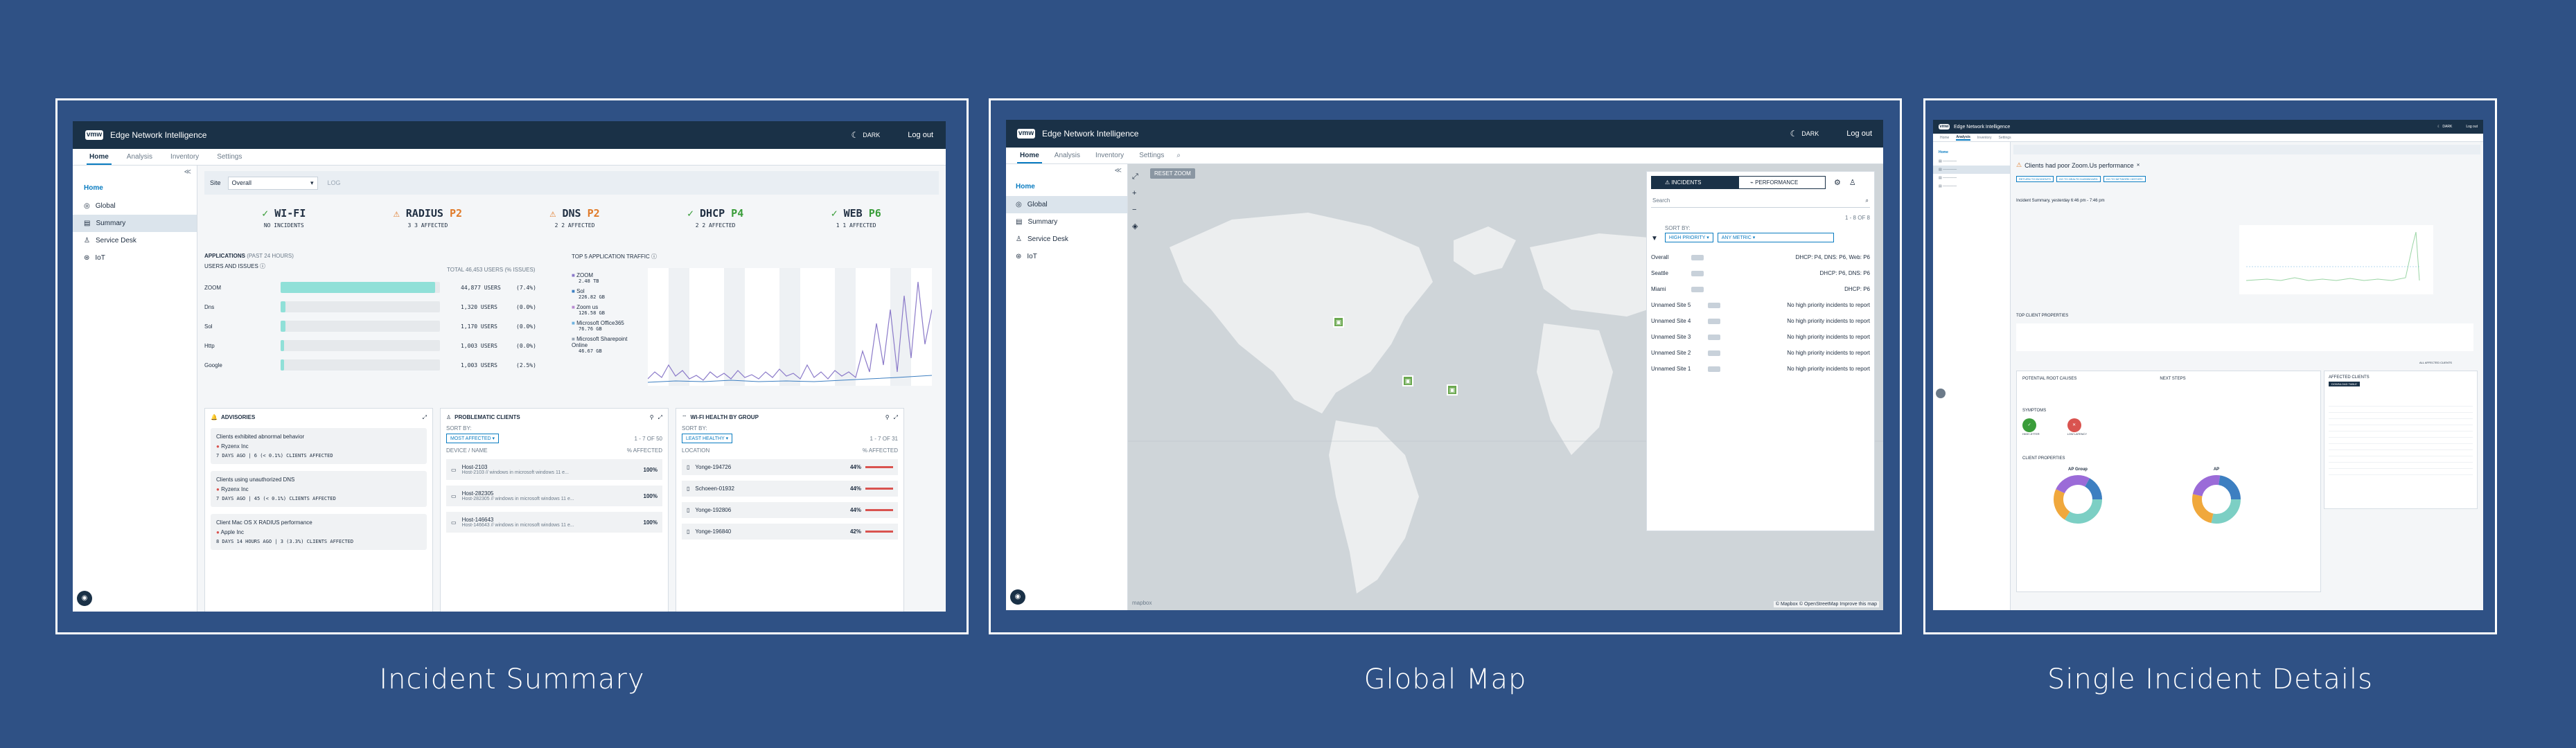 Image resolution: width=2576 pixels, height=748 pixels. I want to click on app-row: ZOOM 44,877 USERS (7.4%), so click(377, 287).